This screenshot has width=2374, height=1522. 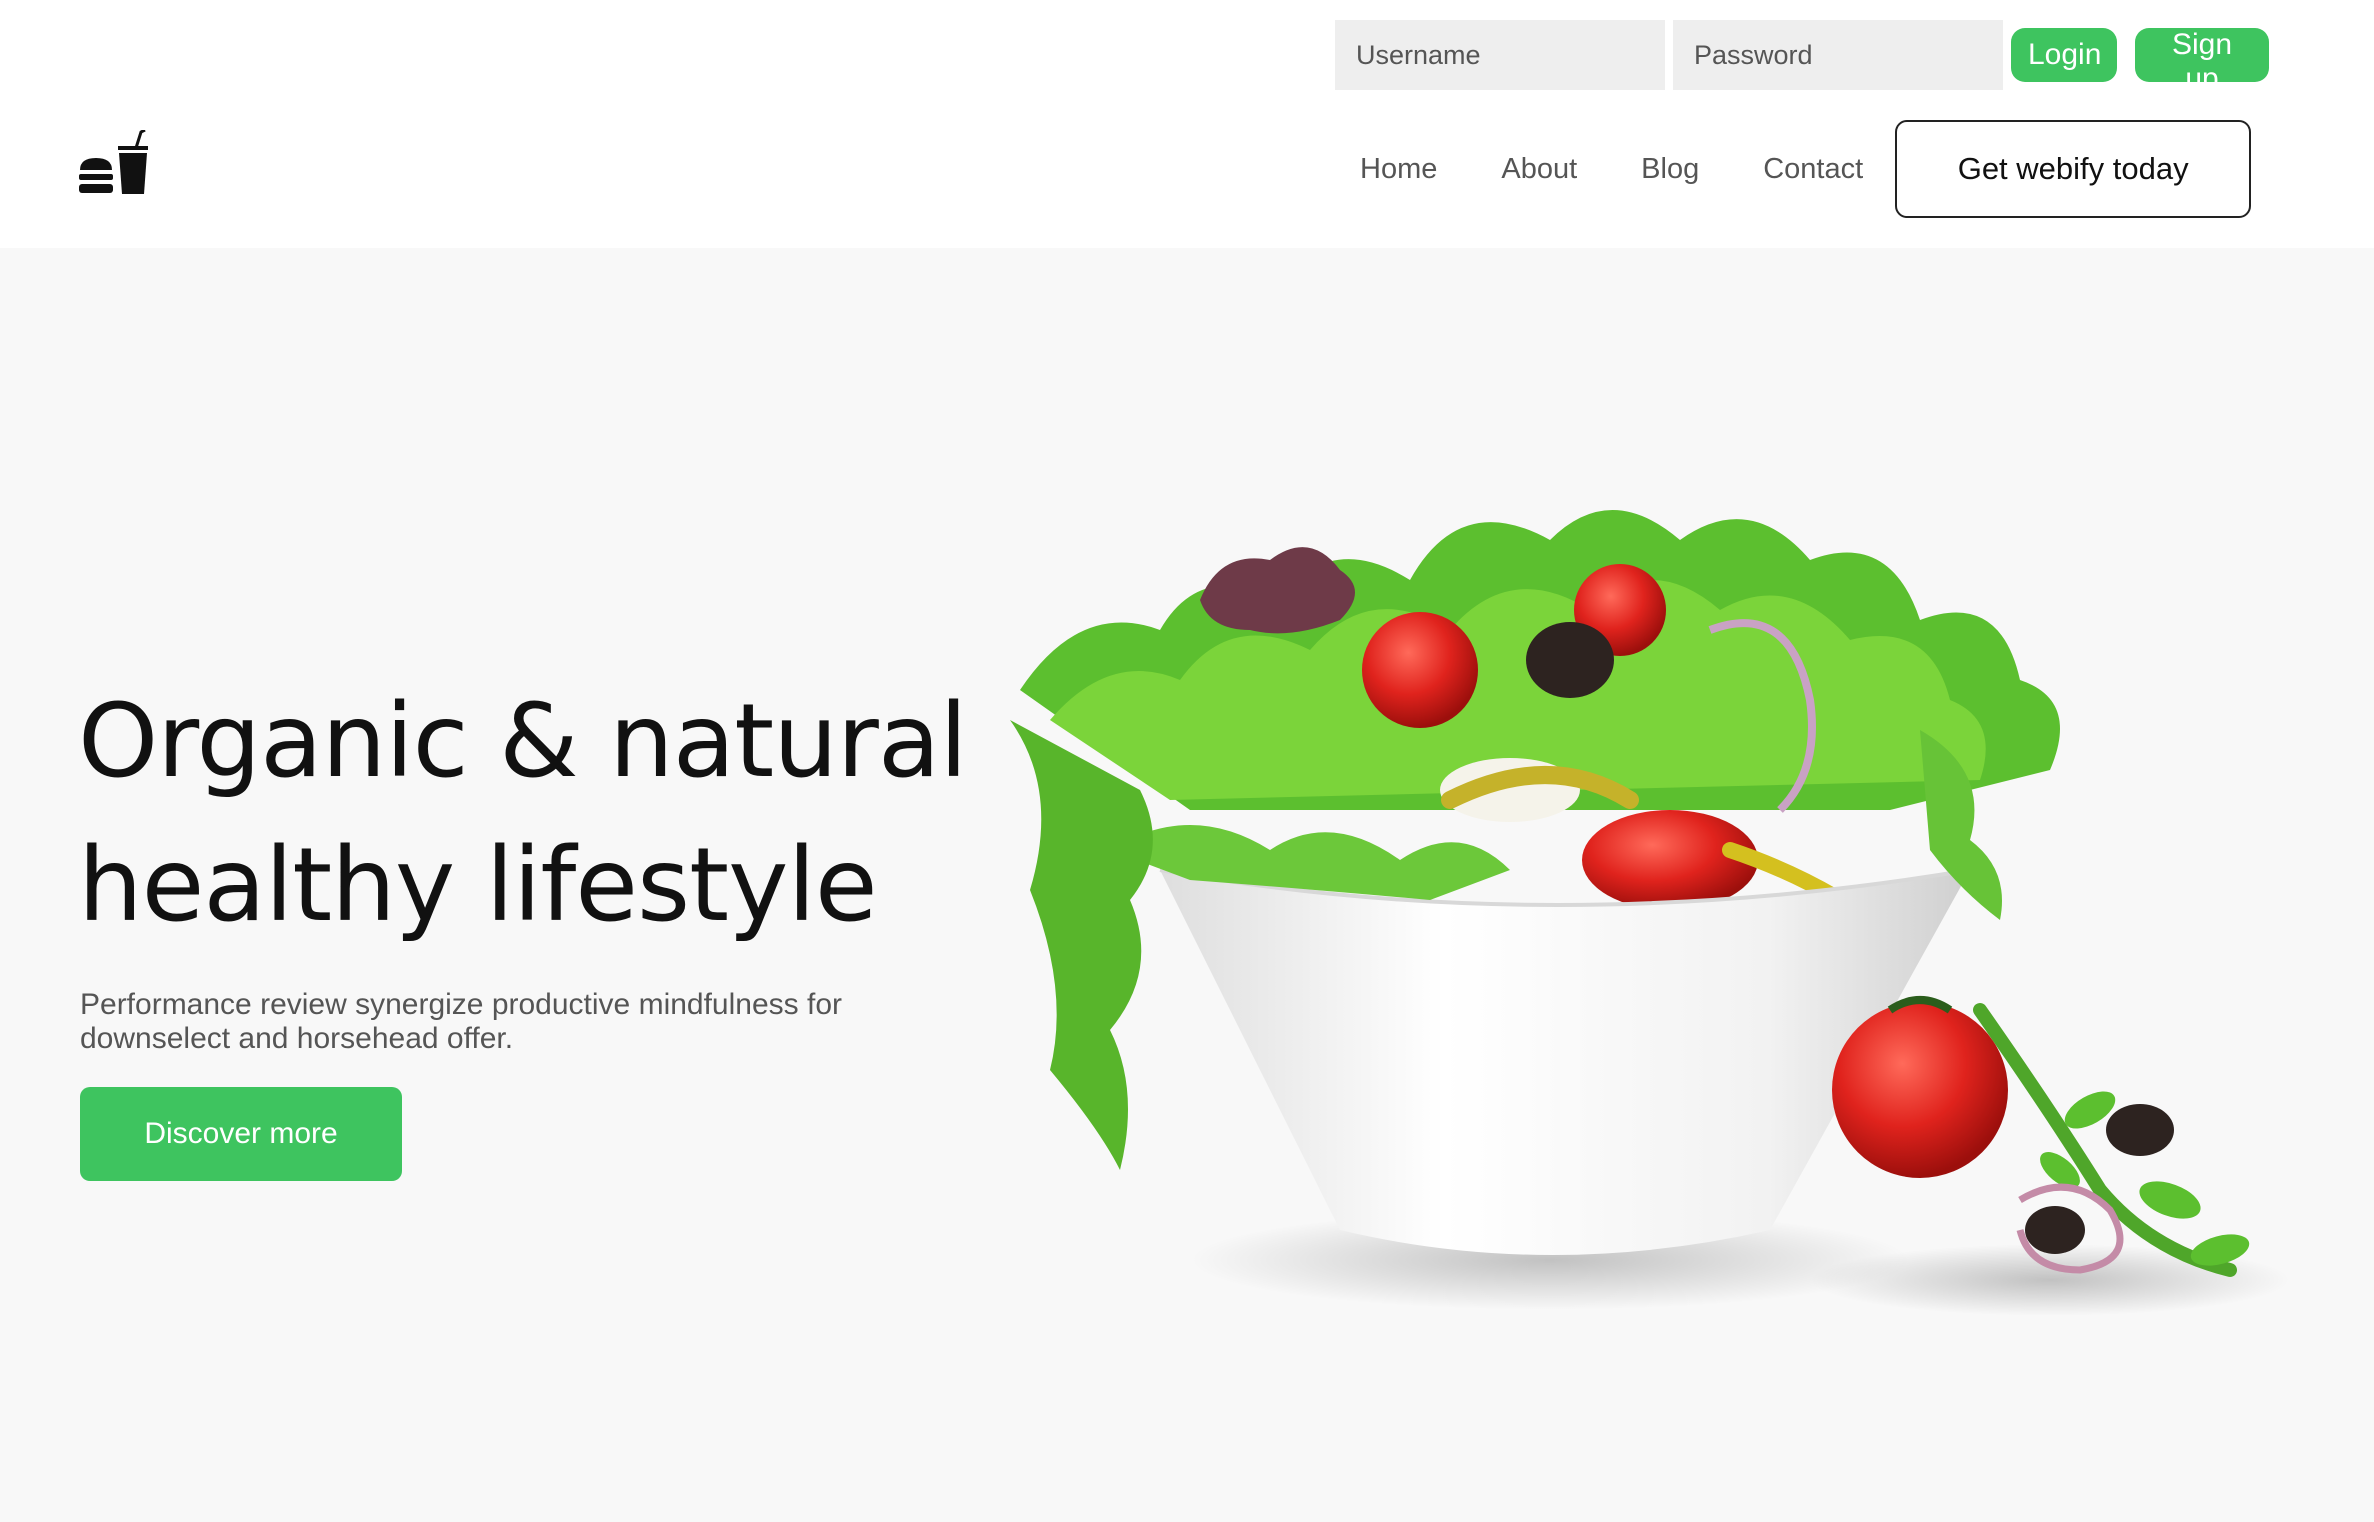 I want to click on get-webify-button: Get webify today, so click(x=2073, y=169).